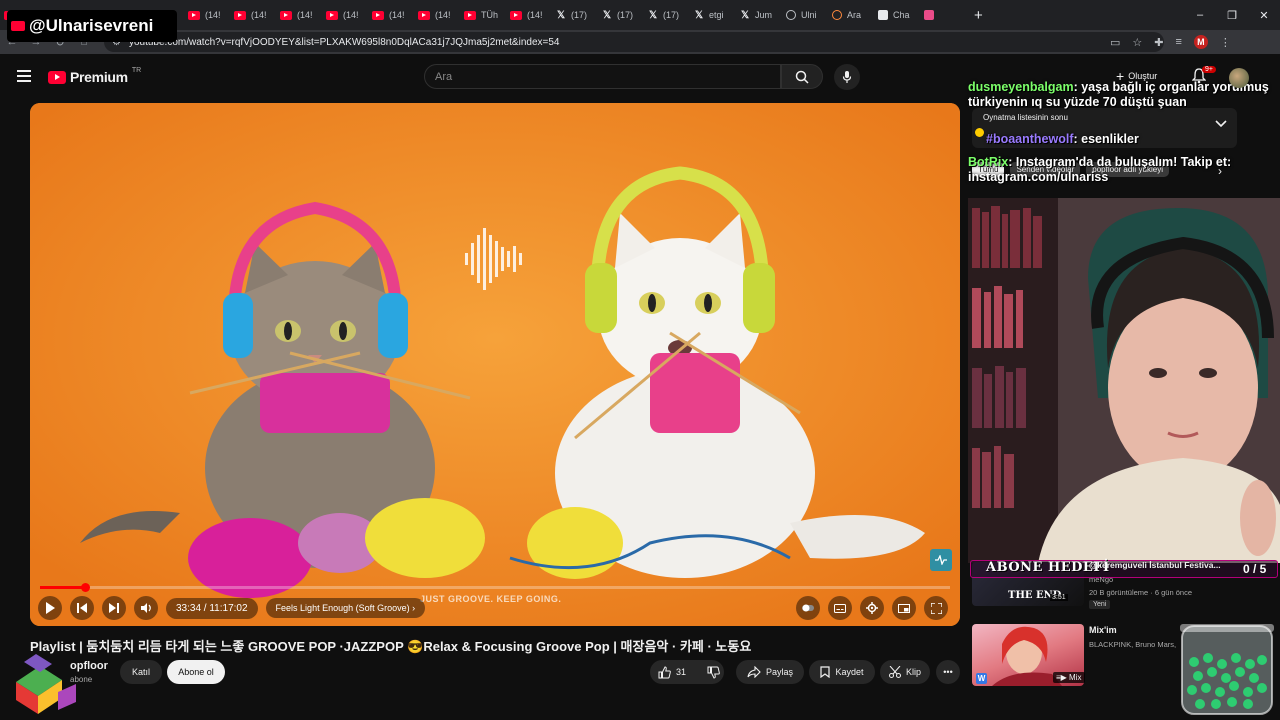 This screenshot has height=720, width=1280. What do you see at coordinates (754, 672) in the screenshot?
I see `share-icon` at bounding box center [754, 672].